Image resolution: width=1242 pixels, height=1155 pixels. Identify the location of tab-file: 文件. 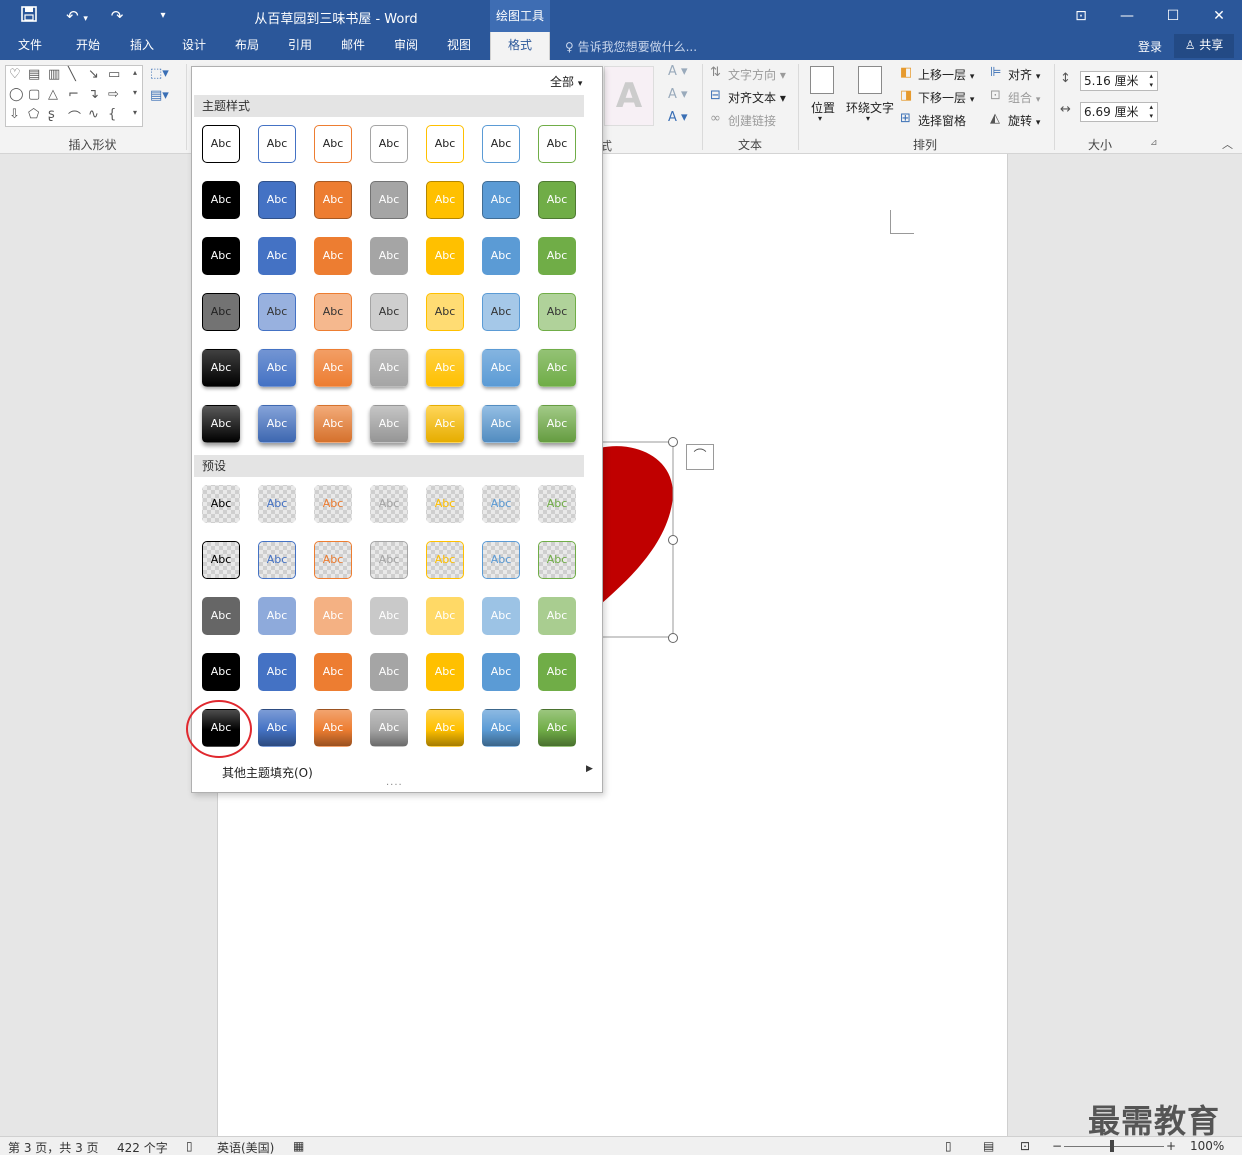
(30, 46).